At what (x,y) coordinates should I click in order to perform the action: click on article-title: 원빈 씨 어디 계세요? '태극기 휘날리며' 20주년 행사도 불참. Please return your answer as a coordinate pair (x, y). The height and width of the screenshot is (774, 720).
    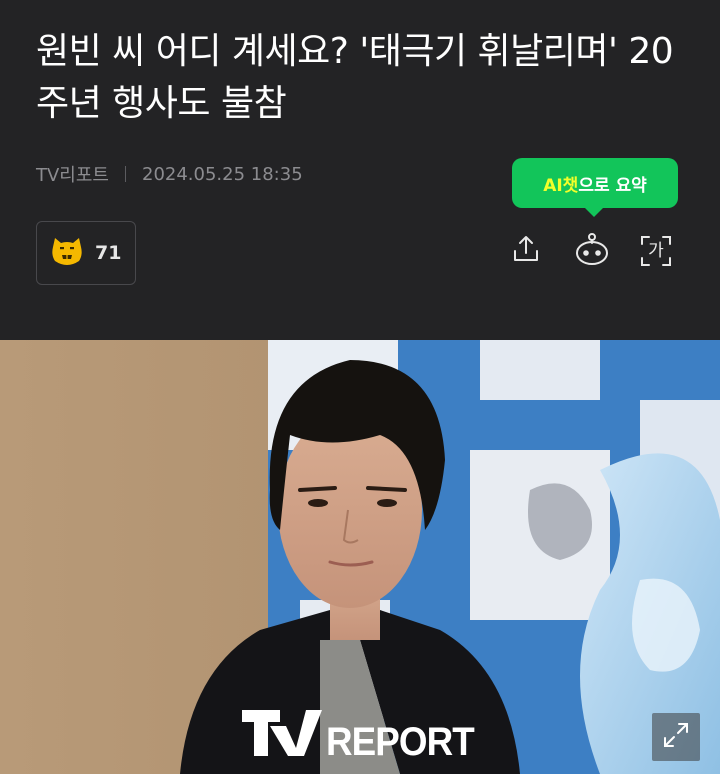
    Looking at the image, I should click on (355, 77).